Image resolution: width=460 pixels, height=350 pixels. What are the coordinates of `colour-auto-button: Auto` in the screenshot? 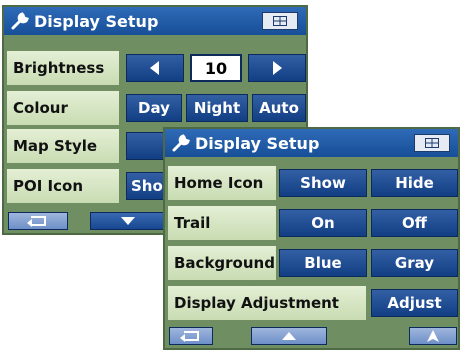 It's located at (279, 108).